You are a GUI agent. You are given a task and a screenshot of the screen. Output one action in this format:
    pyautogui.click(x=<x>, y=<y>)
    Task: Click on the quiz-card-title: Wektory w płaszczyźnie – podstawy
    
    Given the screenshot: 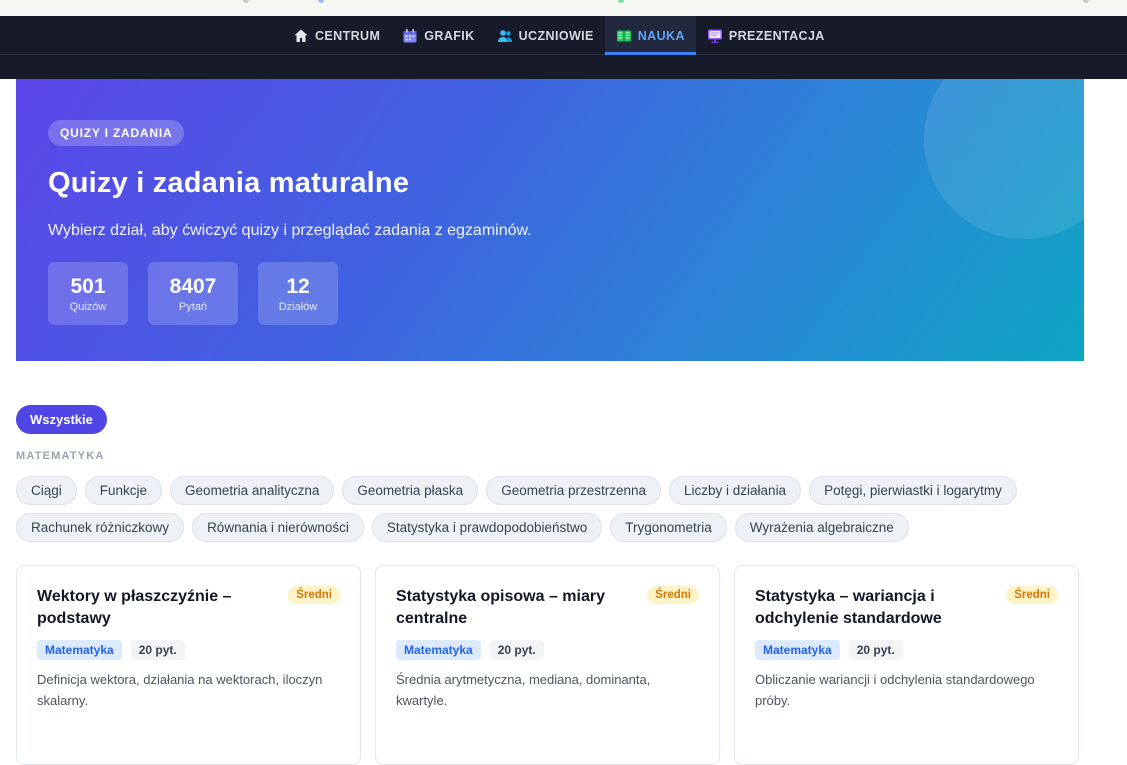 What is the action you would take?
    pyautogui.click(x=134, y=607)
    